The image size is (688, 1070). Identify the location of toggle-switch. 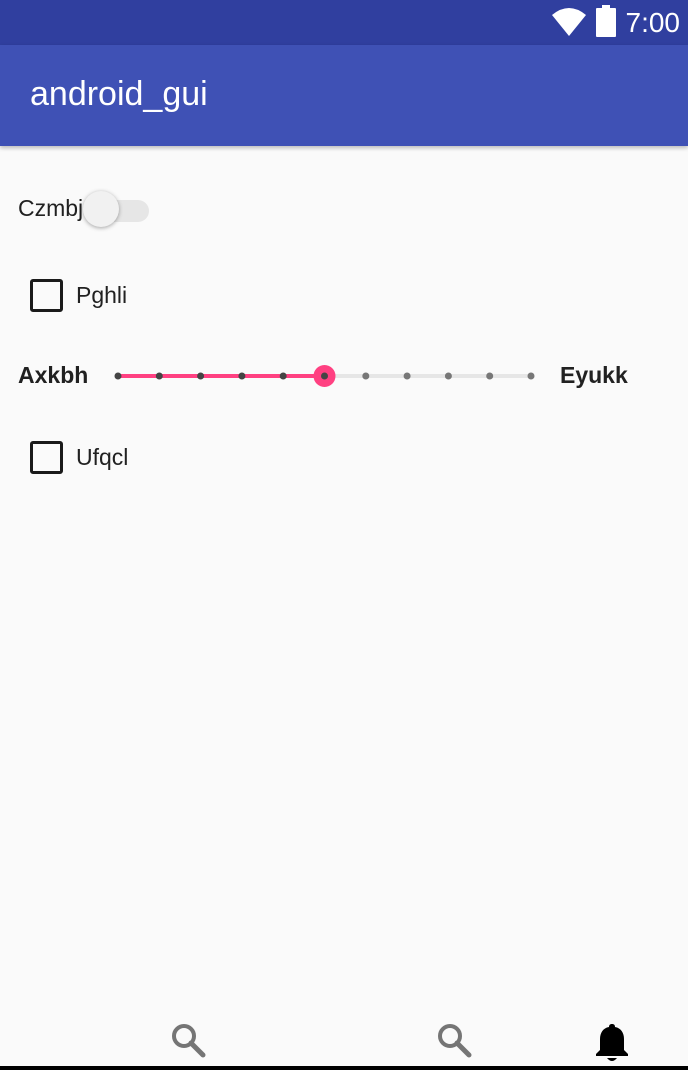
(116, 208).